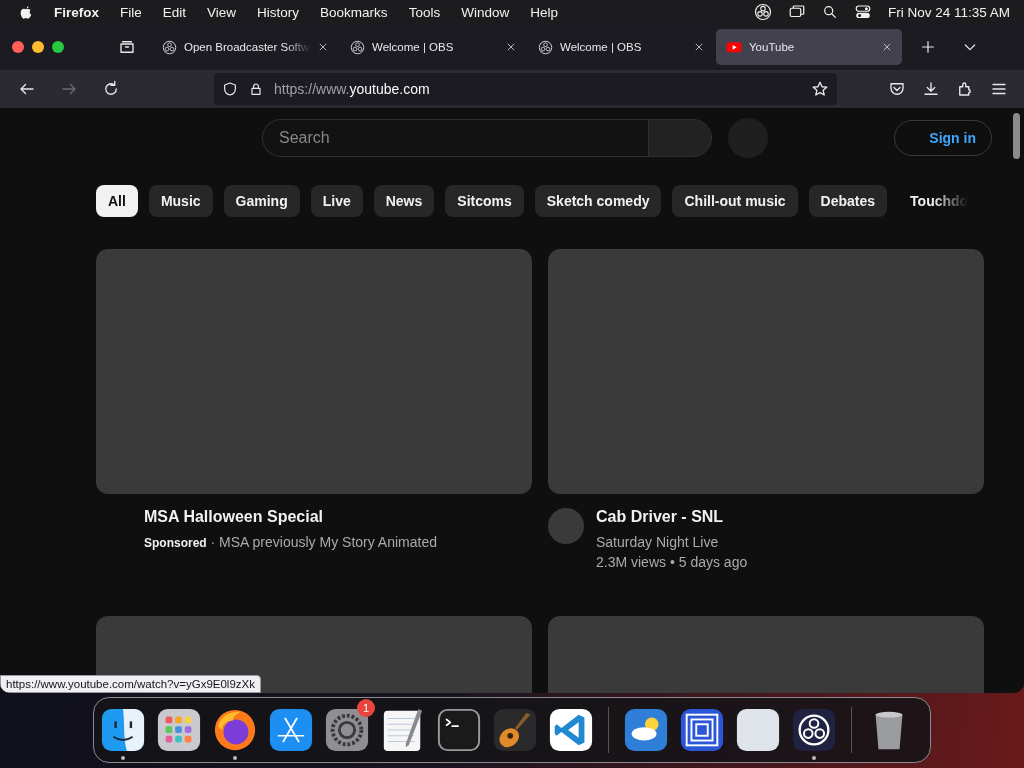 The height and width of the screenshot is (768, 1024). Describe the element at coordinates (758, 730) in the screenshot. I see `blank-app-icon` at that location.